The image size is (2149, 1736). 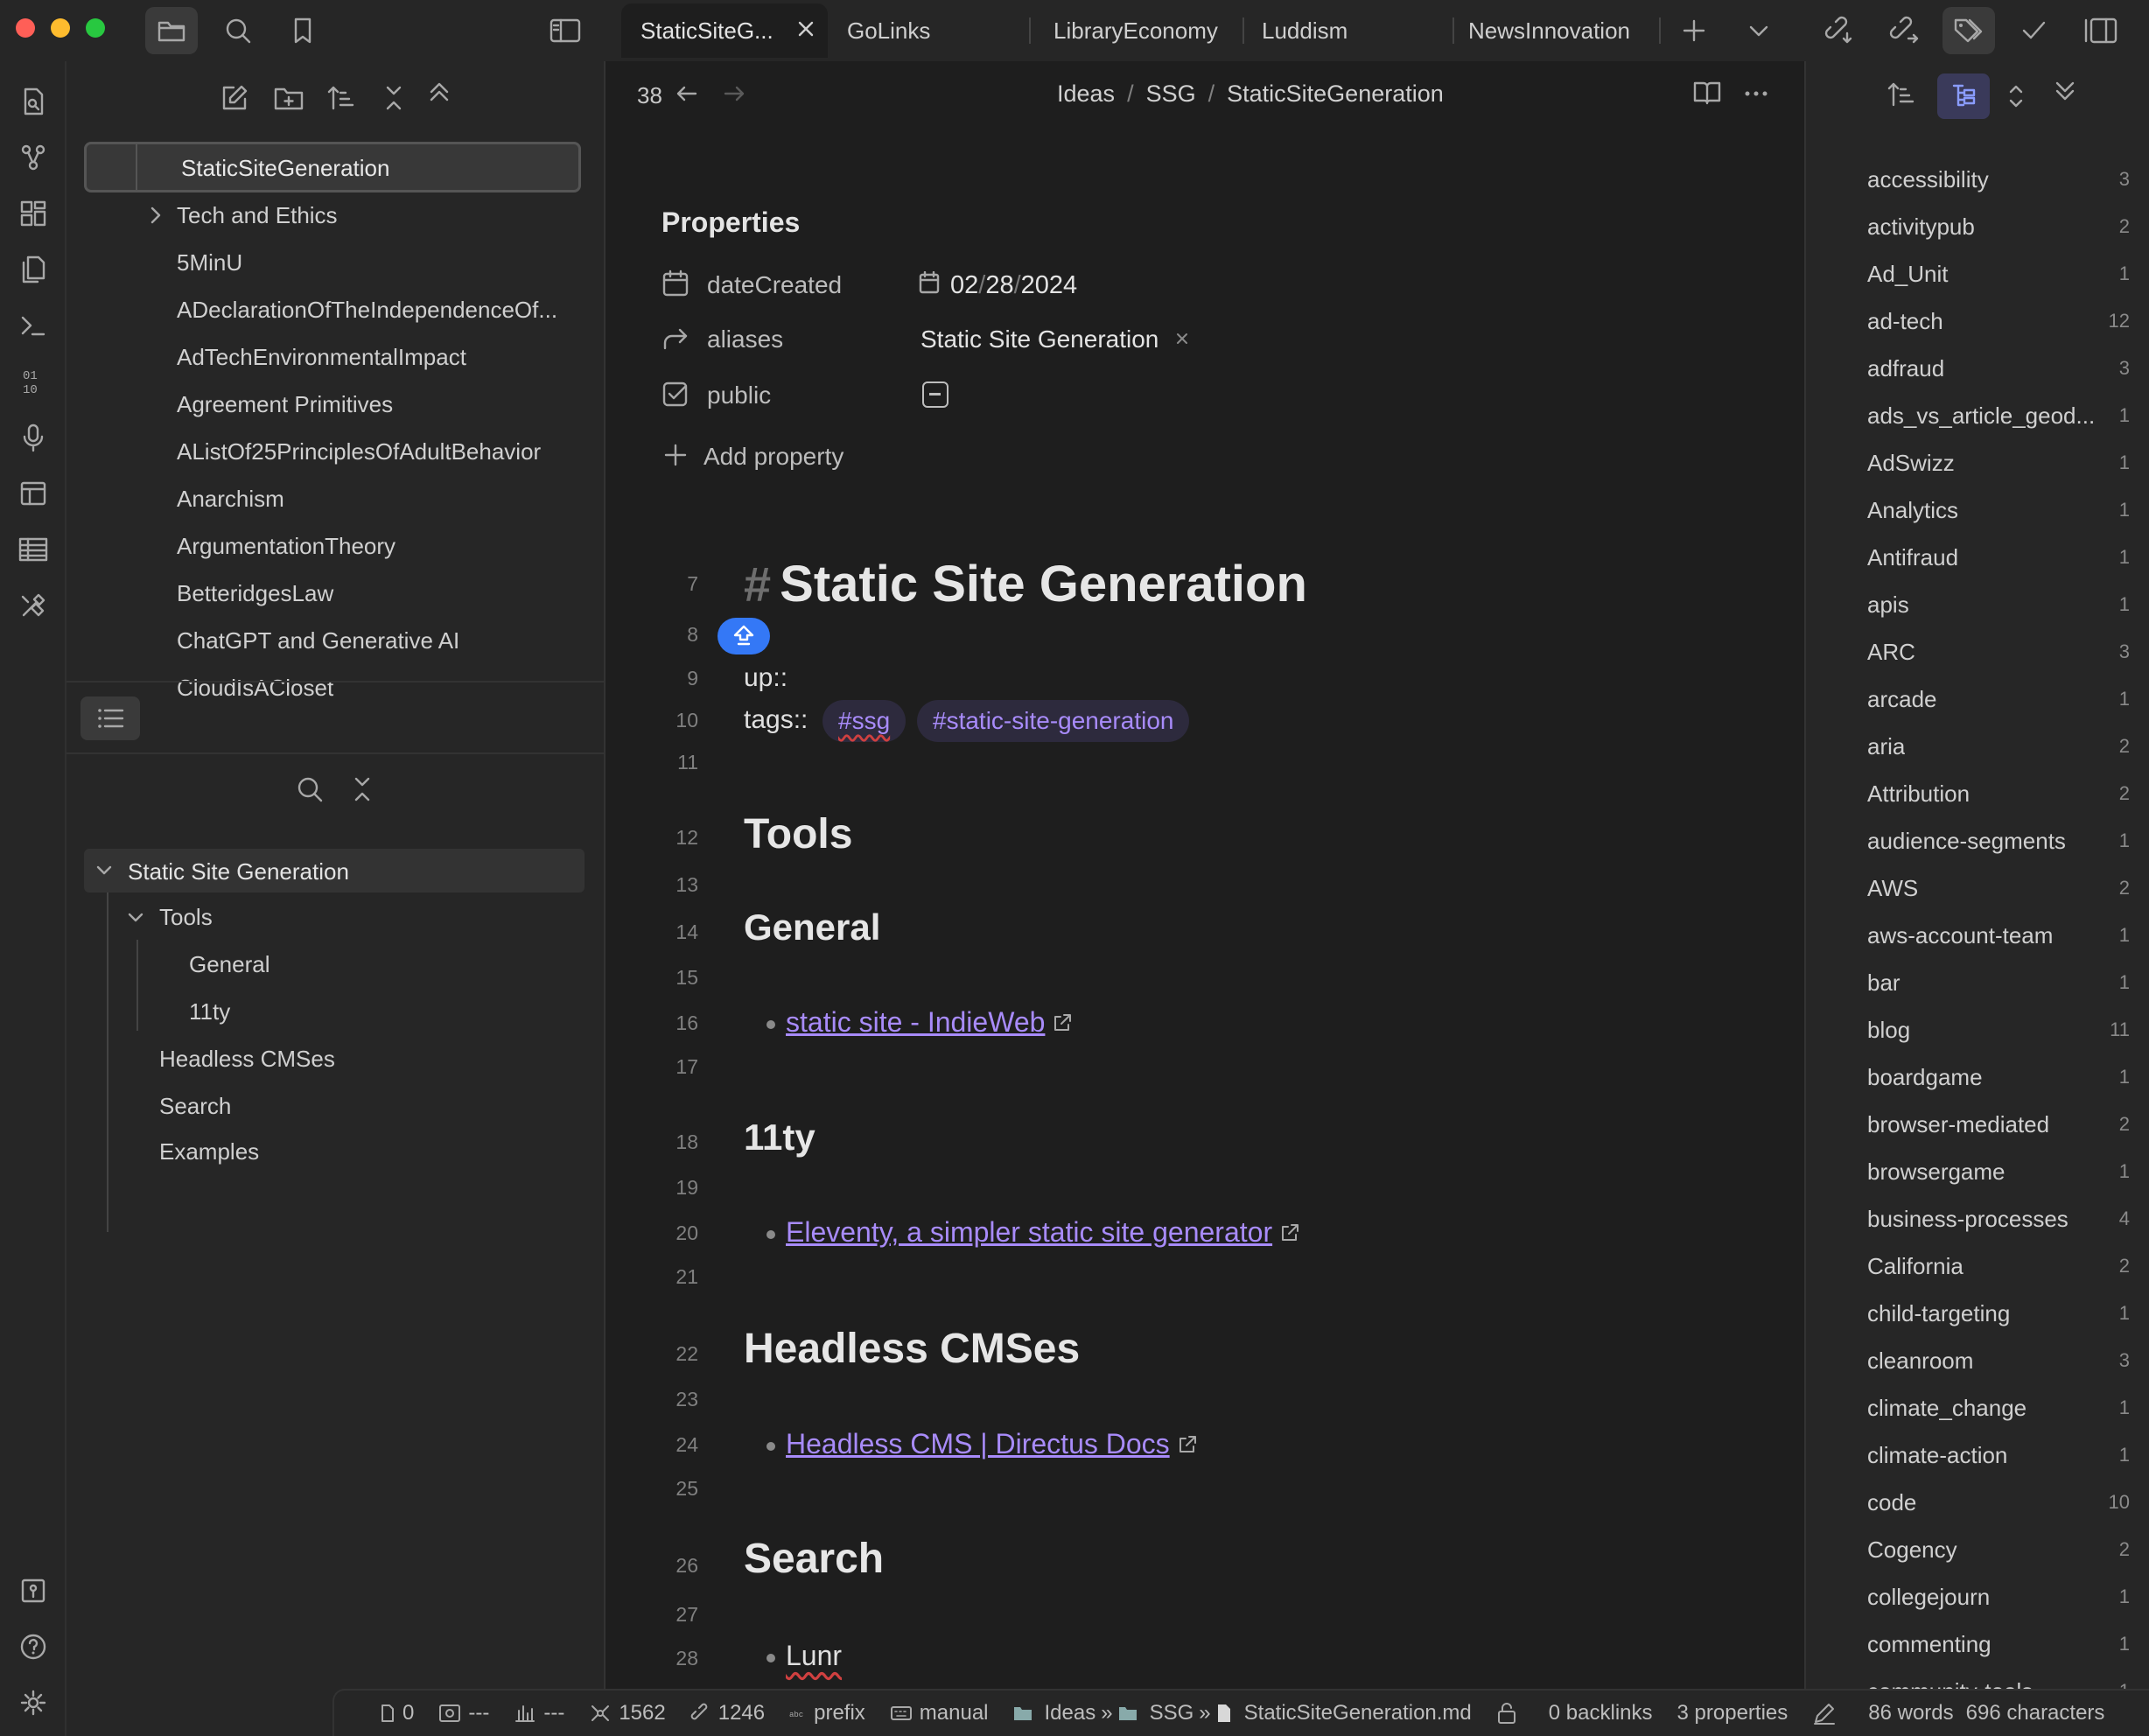 I want to click on tag-row: browsergame 1, so click(x=1998, y=1171).